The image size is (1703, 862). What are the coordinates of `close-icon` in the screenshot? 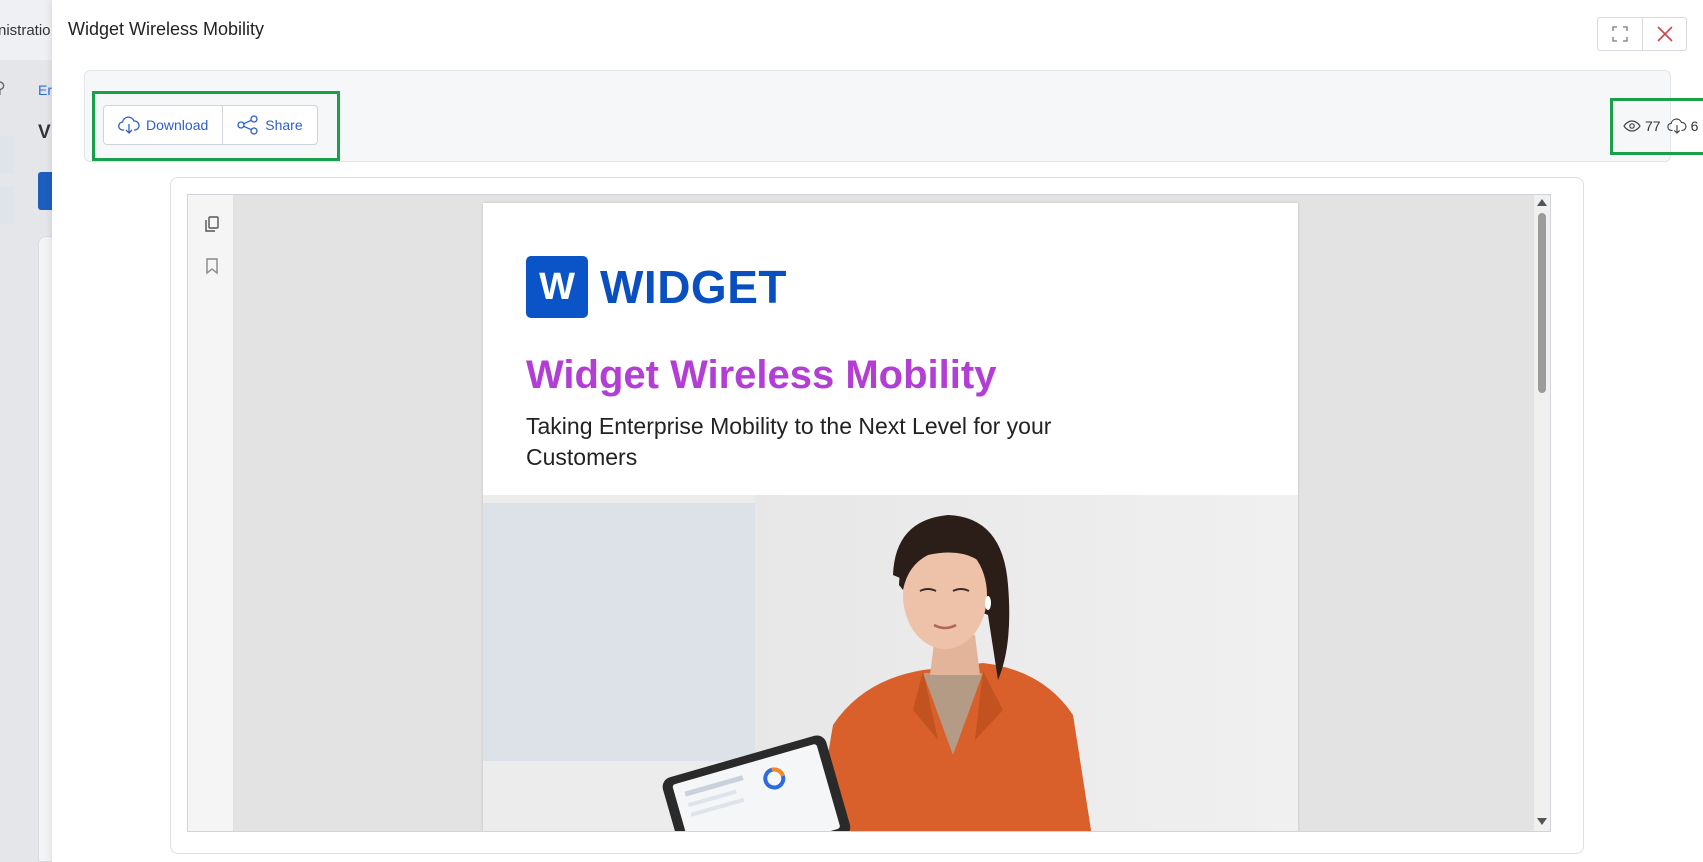 It's located at (1664, 34).